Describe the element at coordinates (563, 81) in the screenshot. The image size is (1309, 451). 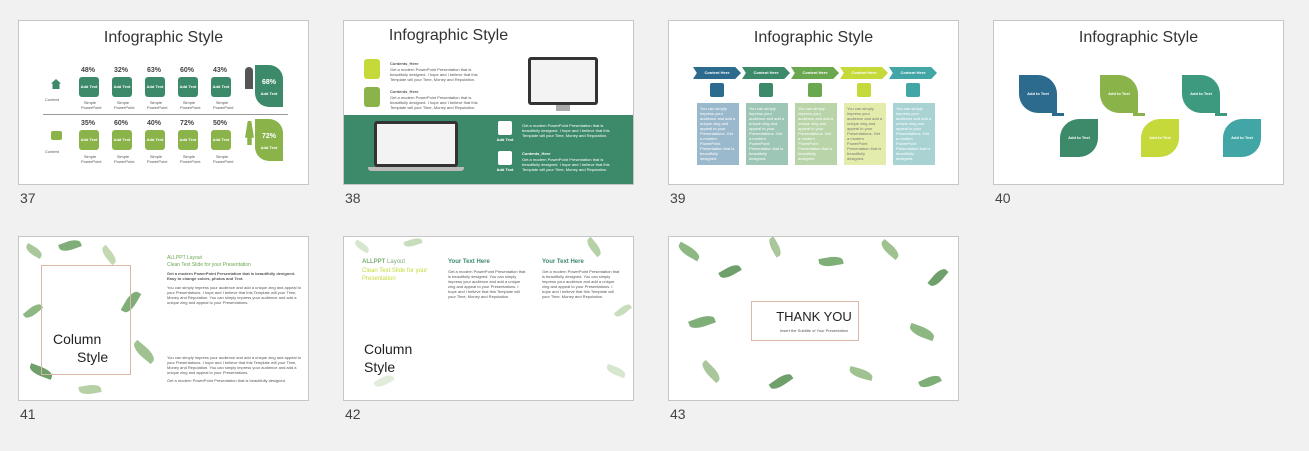
I see `monitor-icon` at that location.